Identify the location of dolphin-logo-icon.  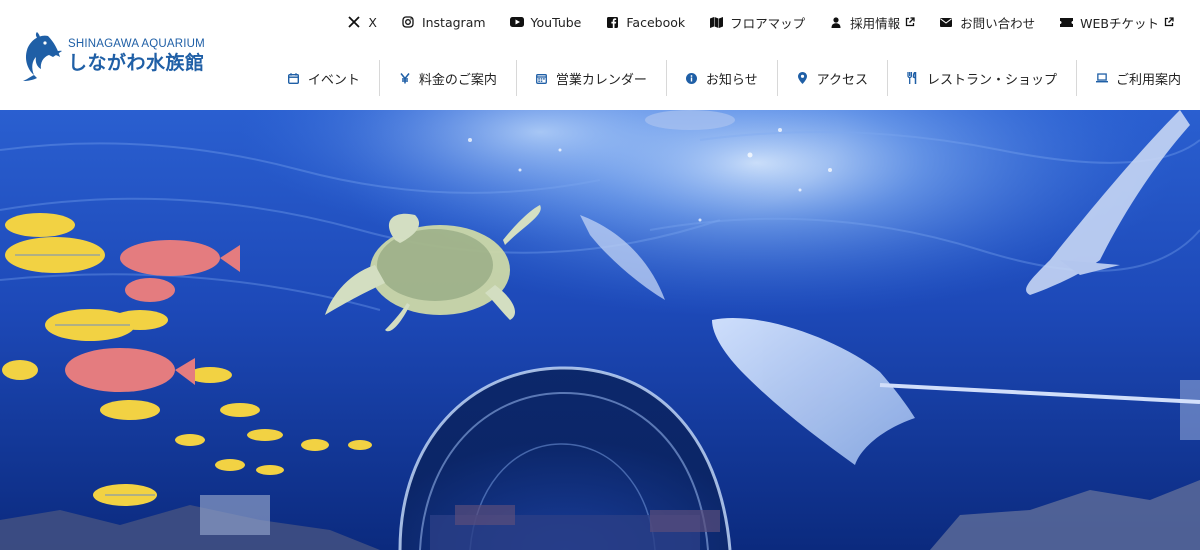
(42, 56).